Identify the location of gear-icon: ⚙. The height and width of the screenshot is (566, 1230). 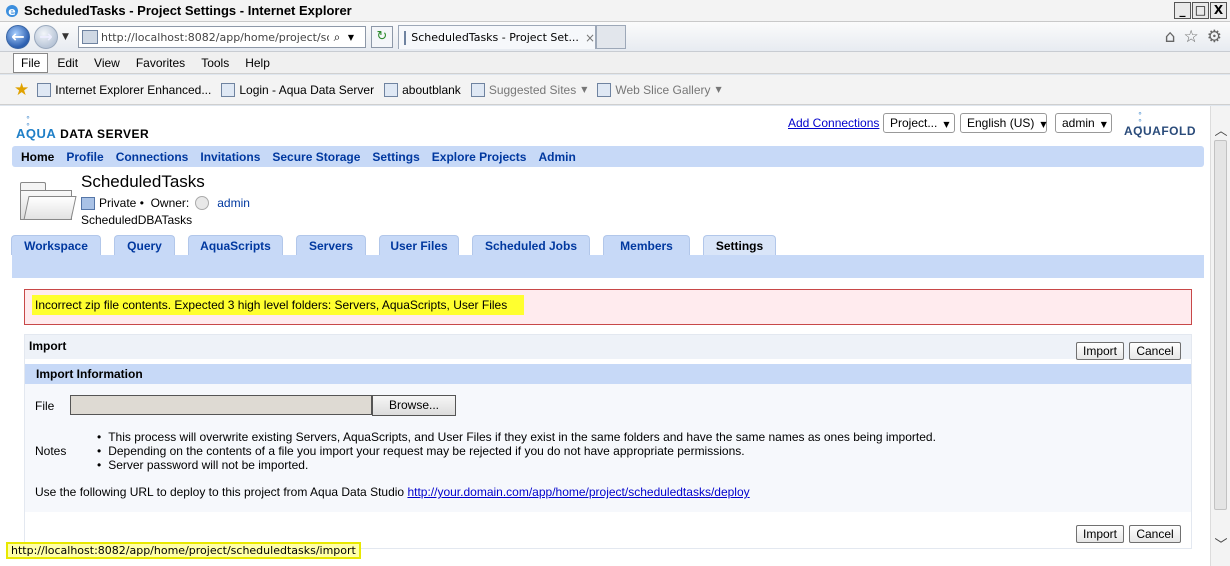
(1214, 37).